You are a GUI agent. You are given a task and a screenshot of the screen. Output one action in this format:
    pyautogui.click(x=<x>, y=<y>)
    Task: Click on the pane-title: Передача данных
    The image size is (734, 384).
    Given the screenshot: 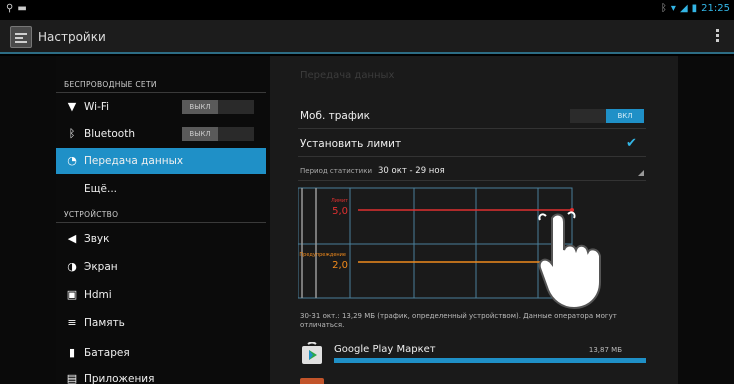 What is the action you would take?
    pyautogui.click(x=347, y=75)
    